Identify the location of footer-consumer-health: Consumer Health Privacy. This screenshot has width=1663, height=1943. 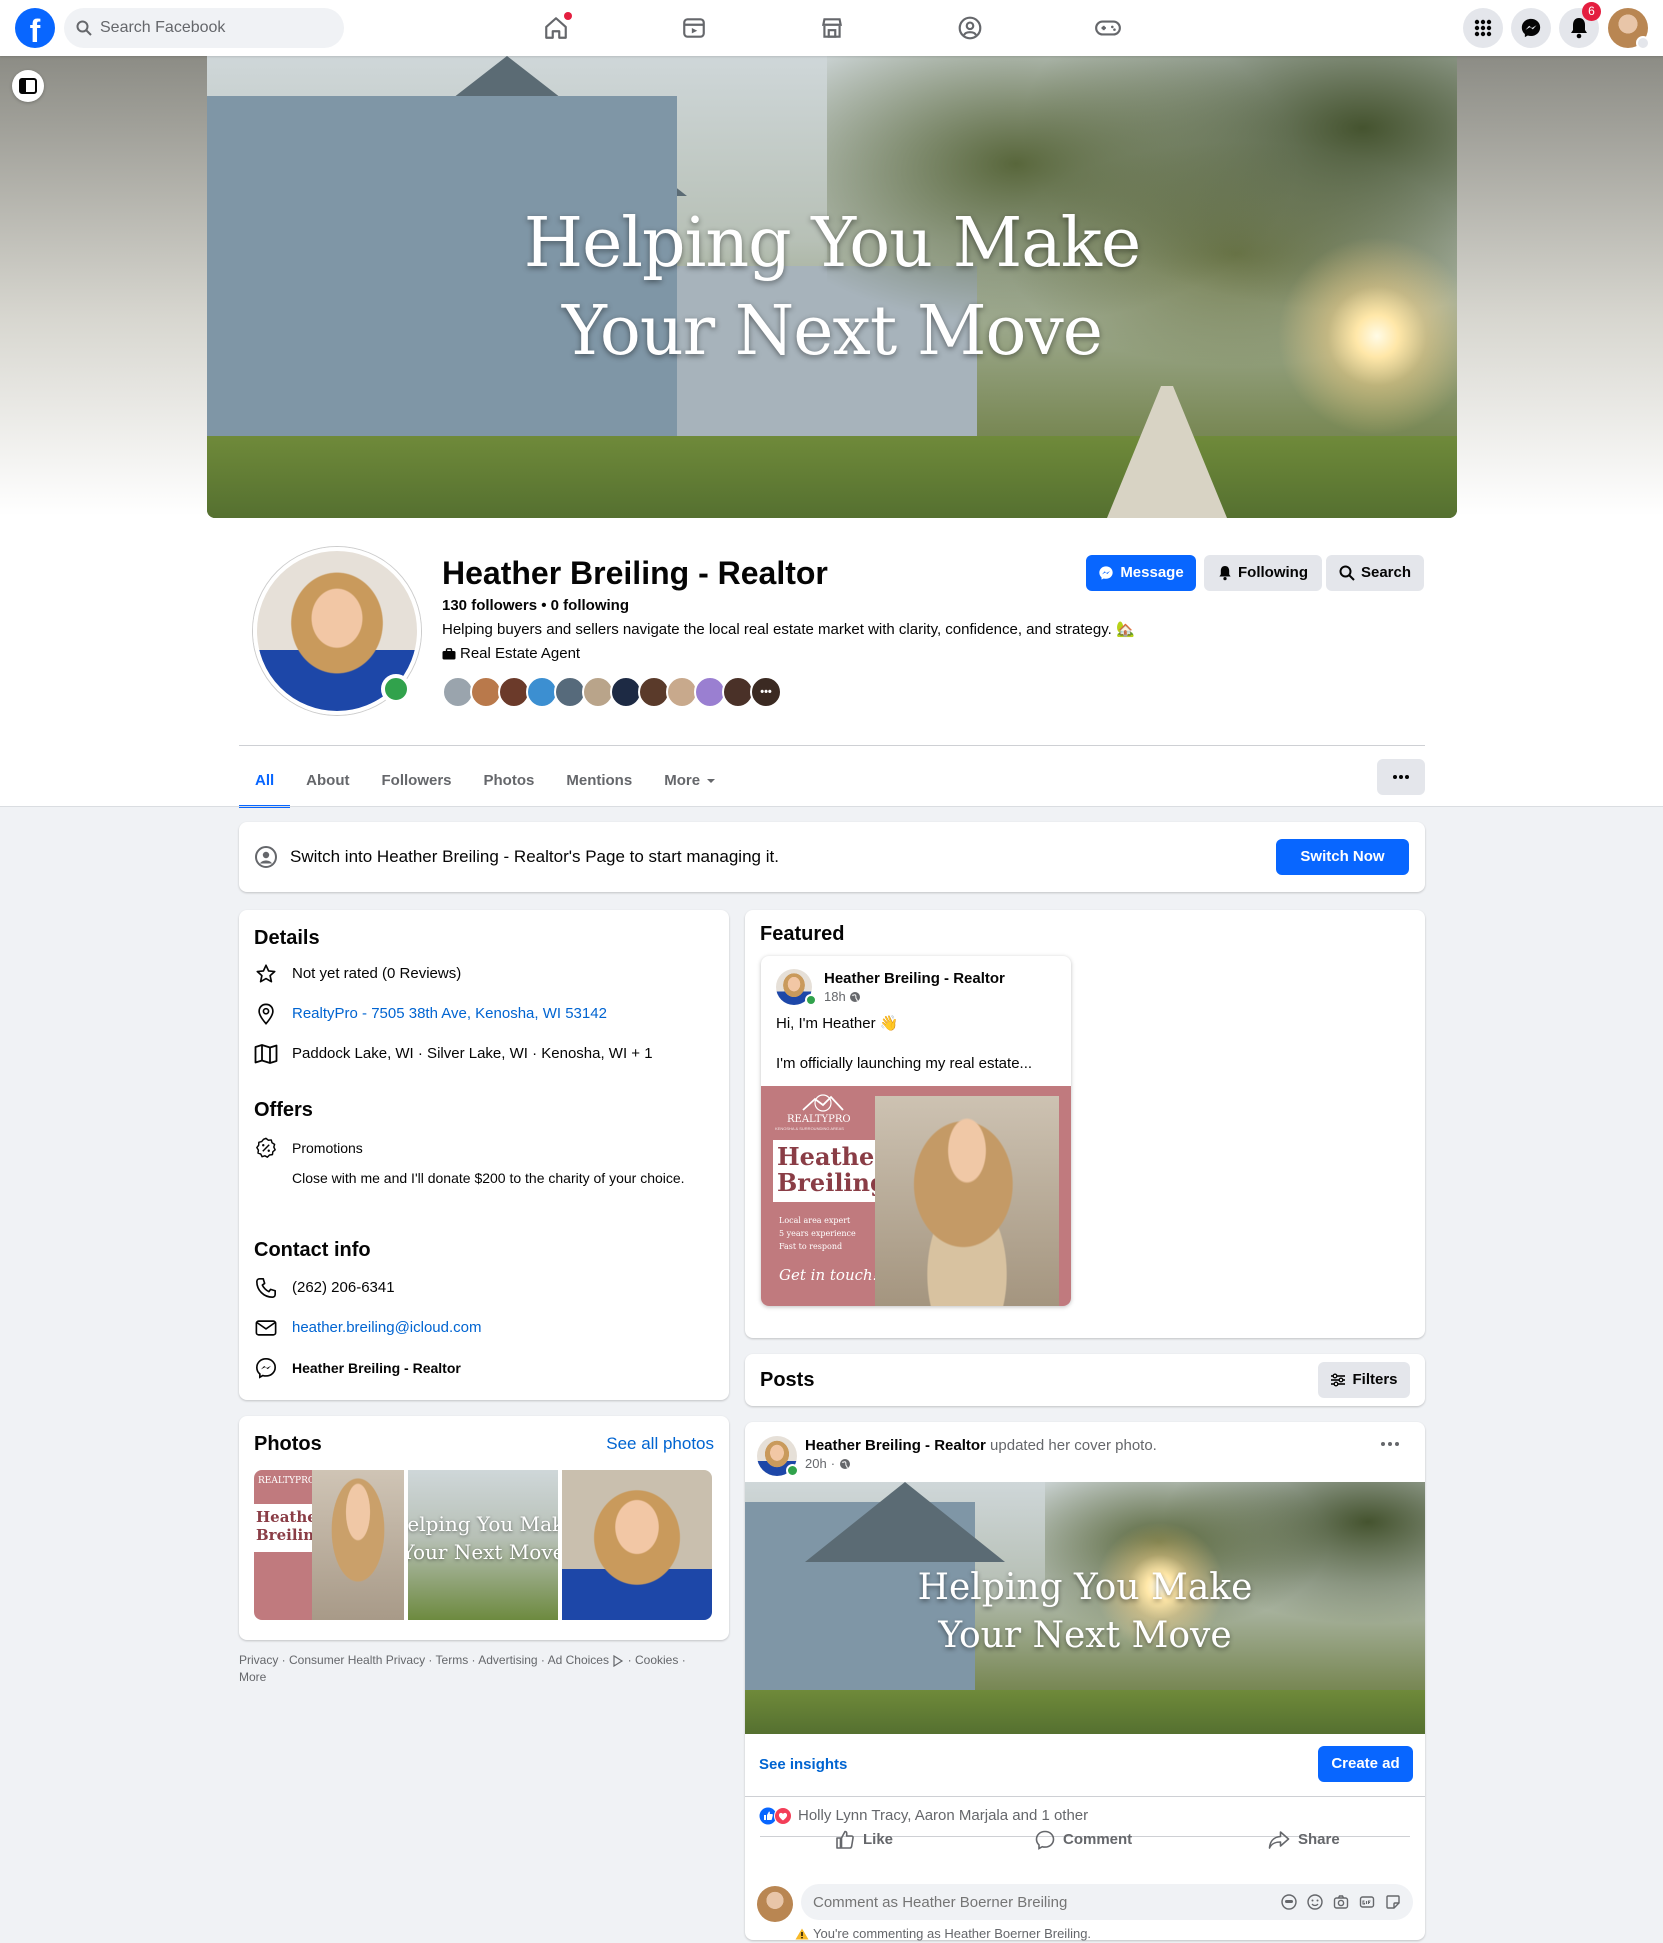
(357, 1660).